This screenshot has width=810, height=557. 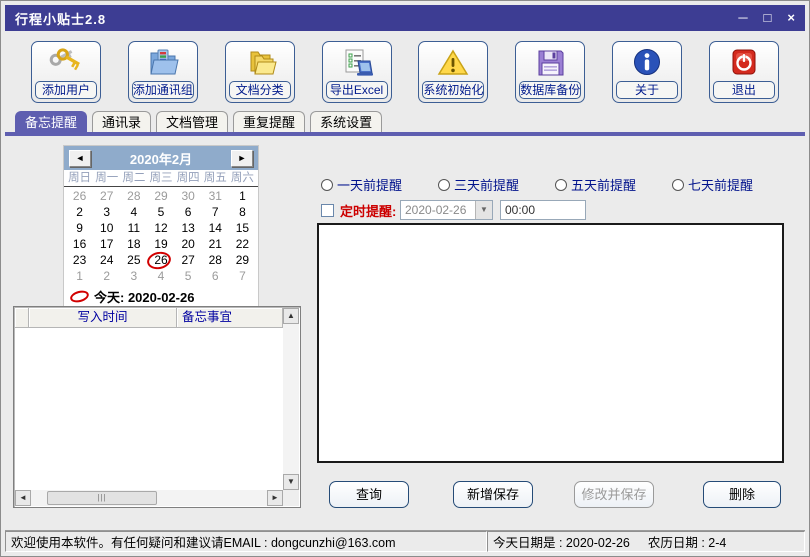 I want to click on calendar-header: ◄ 2020年2月 ►, so click(x=161, y=158).